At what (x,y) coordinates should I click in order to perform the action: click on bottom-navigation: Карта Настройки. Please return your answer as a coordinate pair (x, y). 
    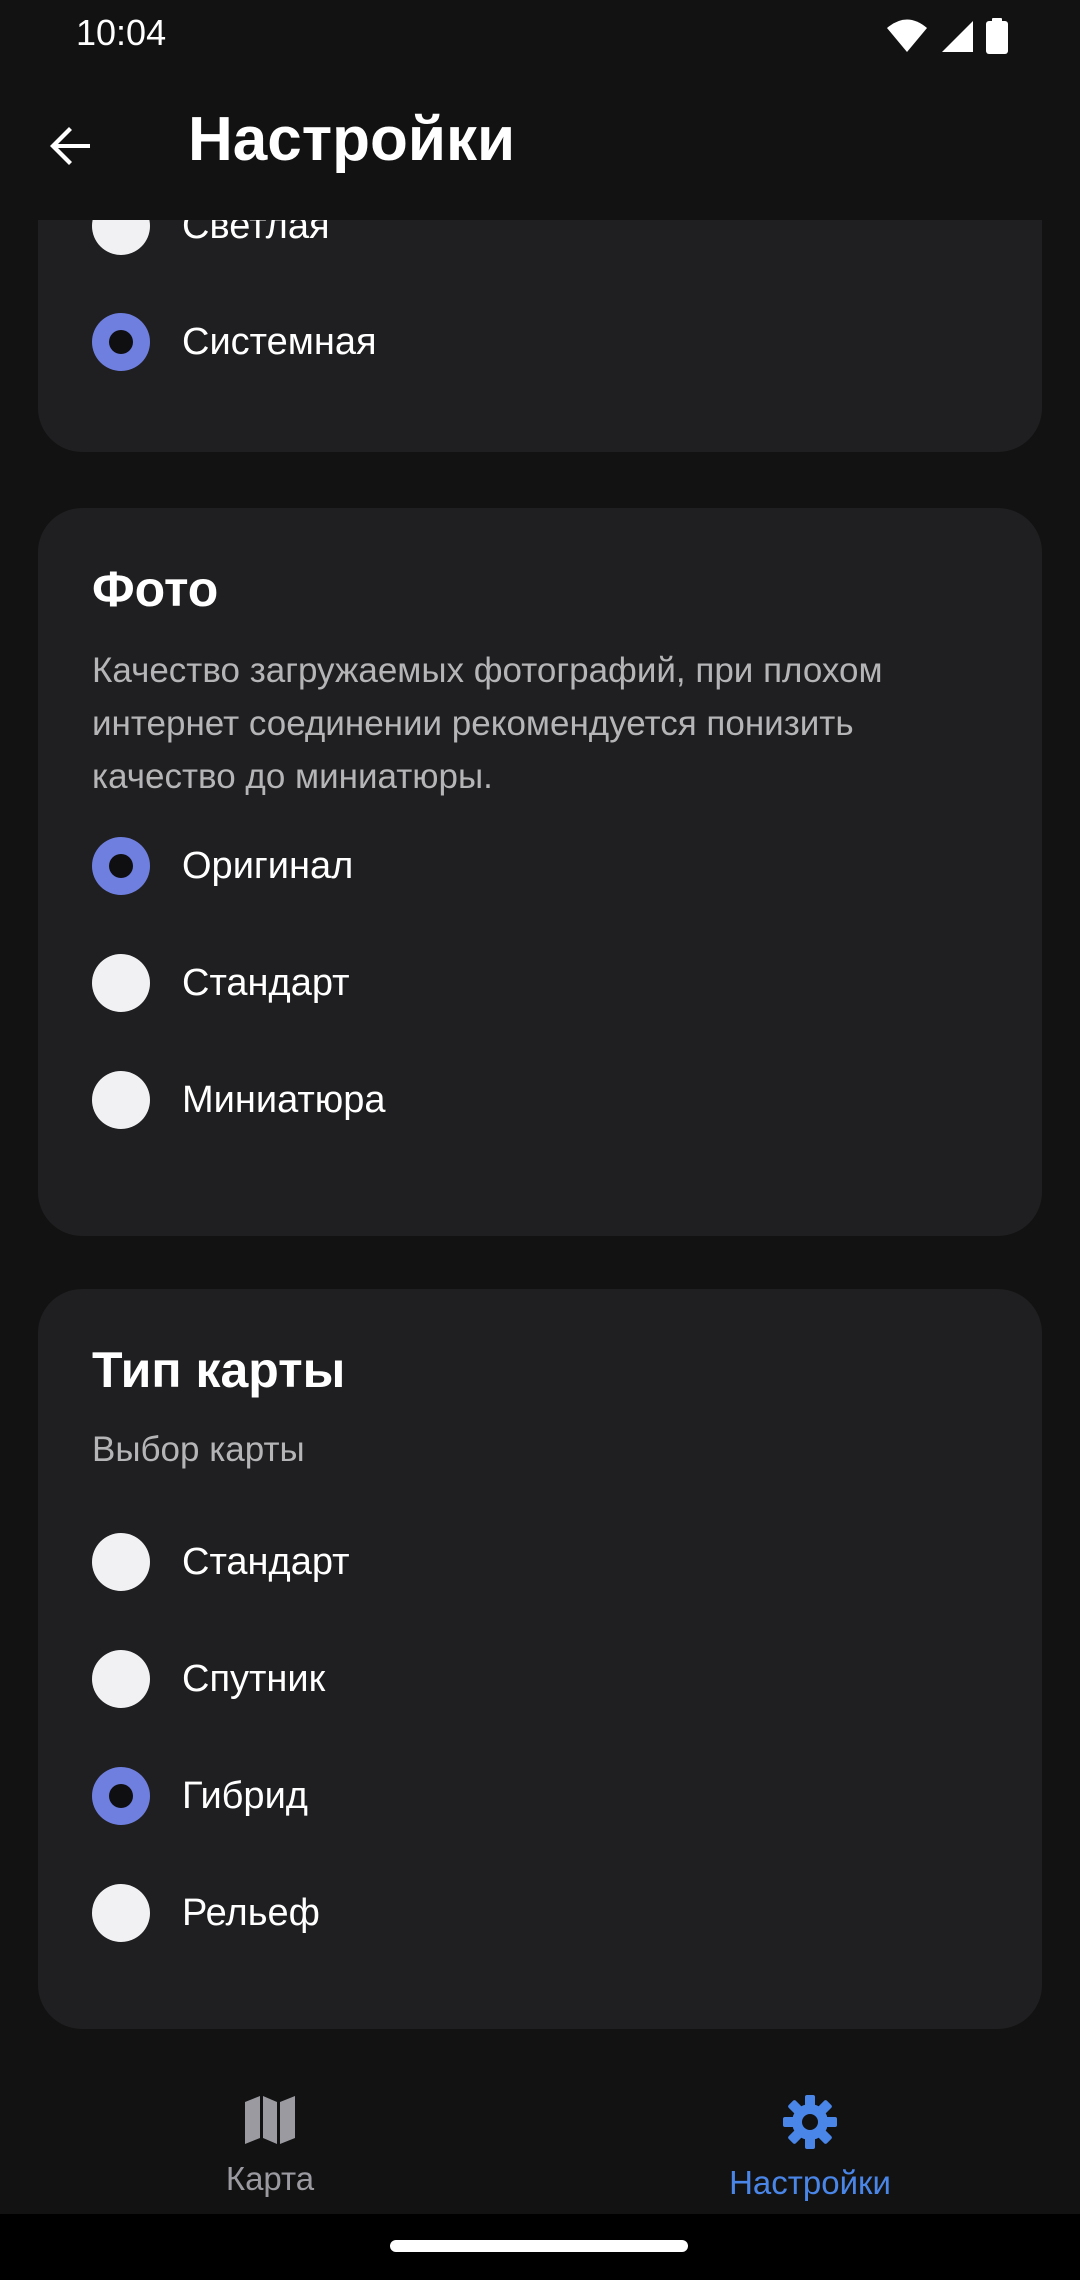
    Looking at the image, I should click on (540, 2132).